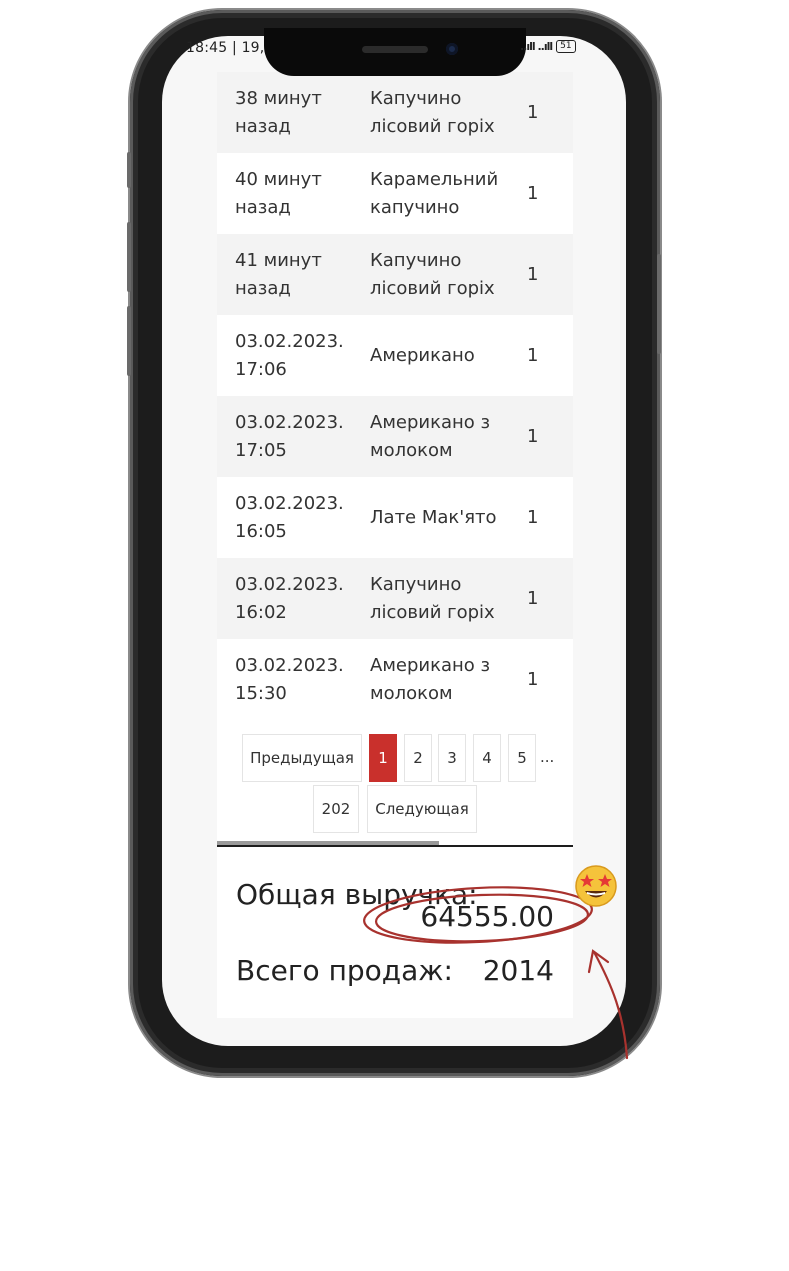 Image resolution: width=789 pixels, height=1271 pixels. I want to click on row-time: 03.02.2023. 17:05, so click(289, 436).